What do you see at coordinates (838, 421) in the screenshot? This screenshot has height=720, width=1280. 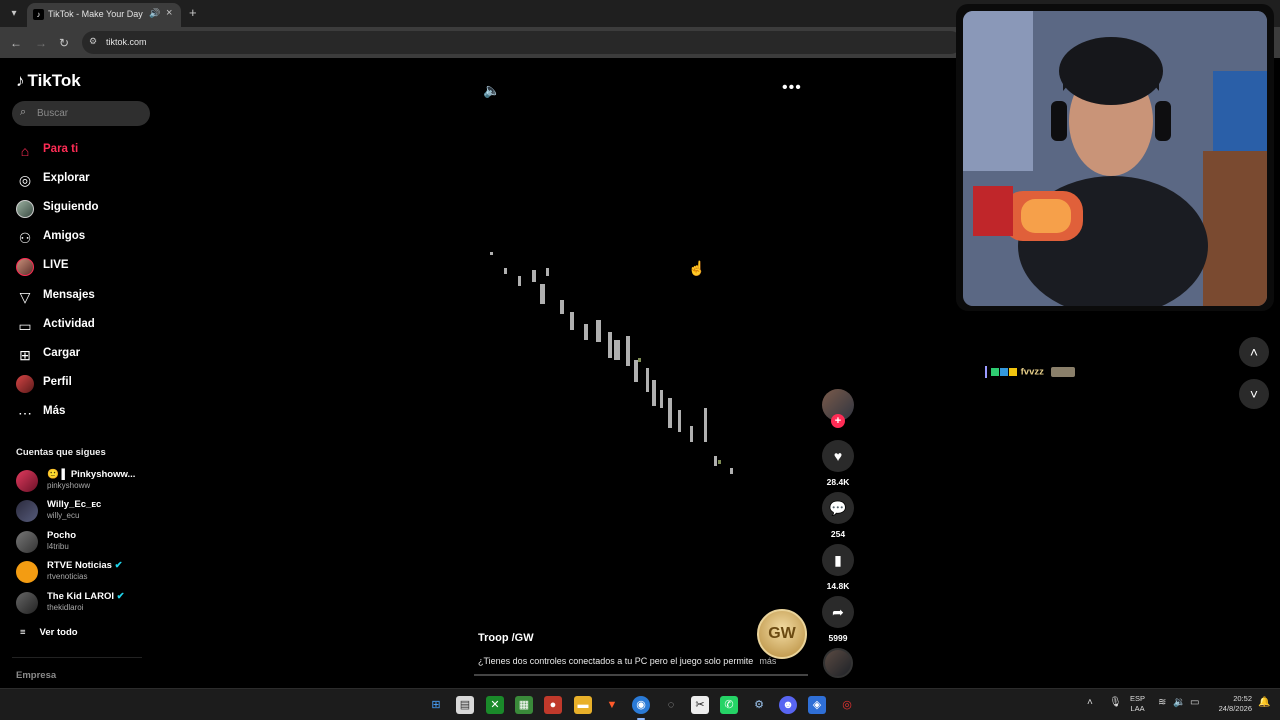 I see `follow-plus-icon: +` at bounding box center [838, 421].